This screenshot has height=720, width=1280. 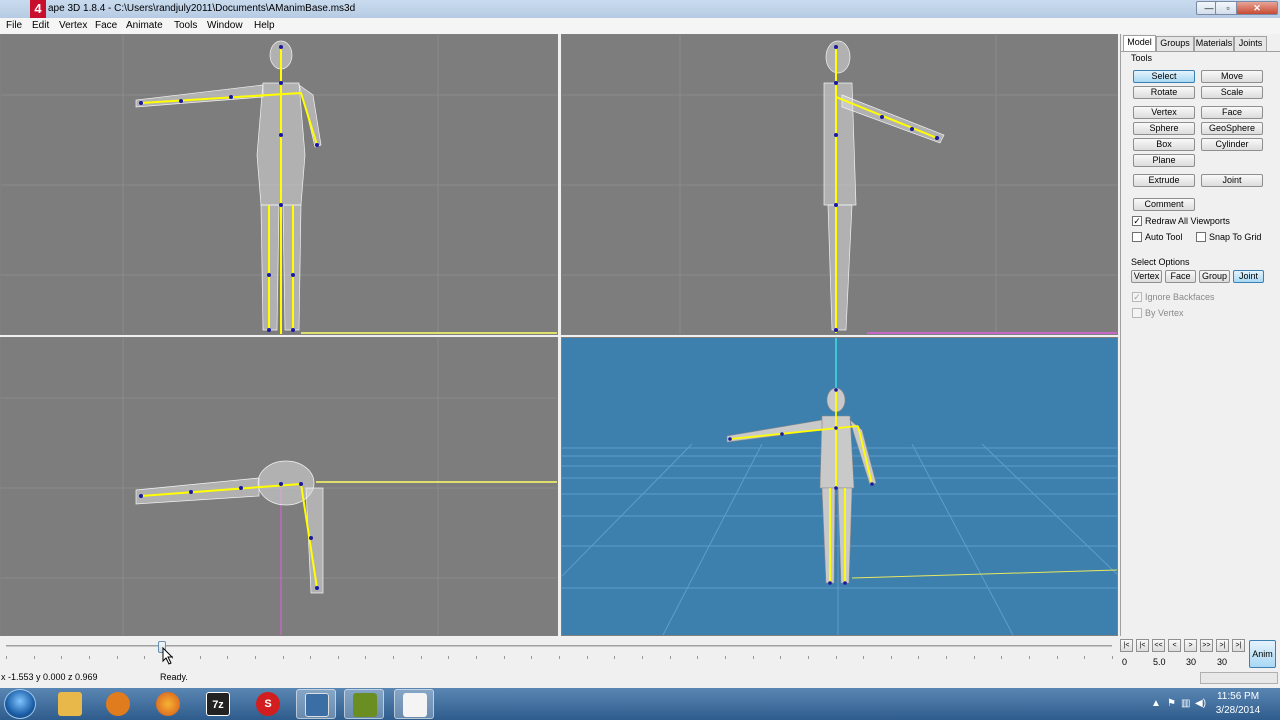 I want to click on select-option-face: Face, so click(x=1180, y=276).